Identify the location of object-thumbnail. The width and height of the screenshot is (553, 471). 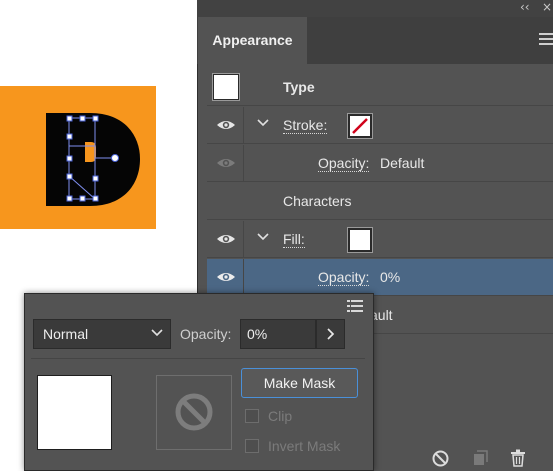
(74, 412).